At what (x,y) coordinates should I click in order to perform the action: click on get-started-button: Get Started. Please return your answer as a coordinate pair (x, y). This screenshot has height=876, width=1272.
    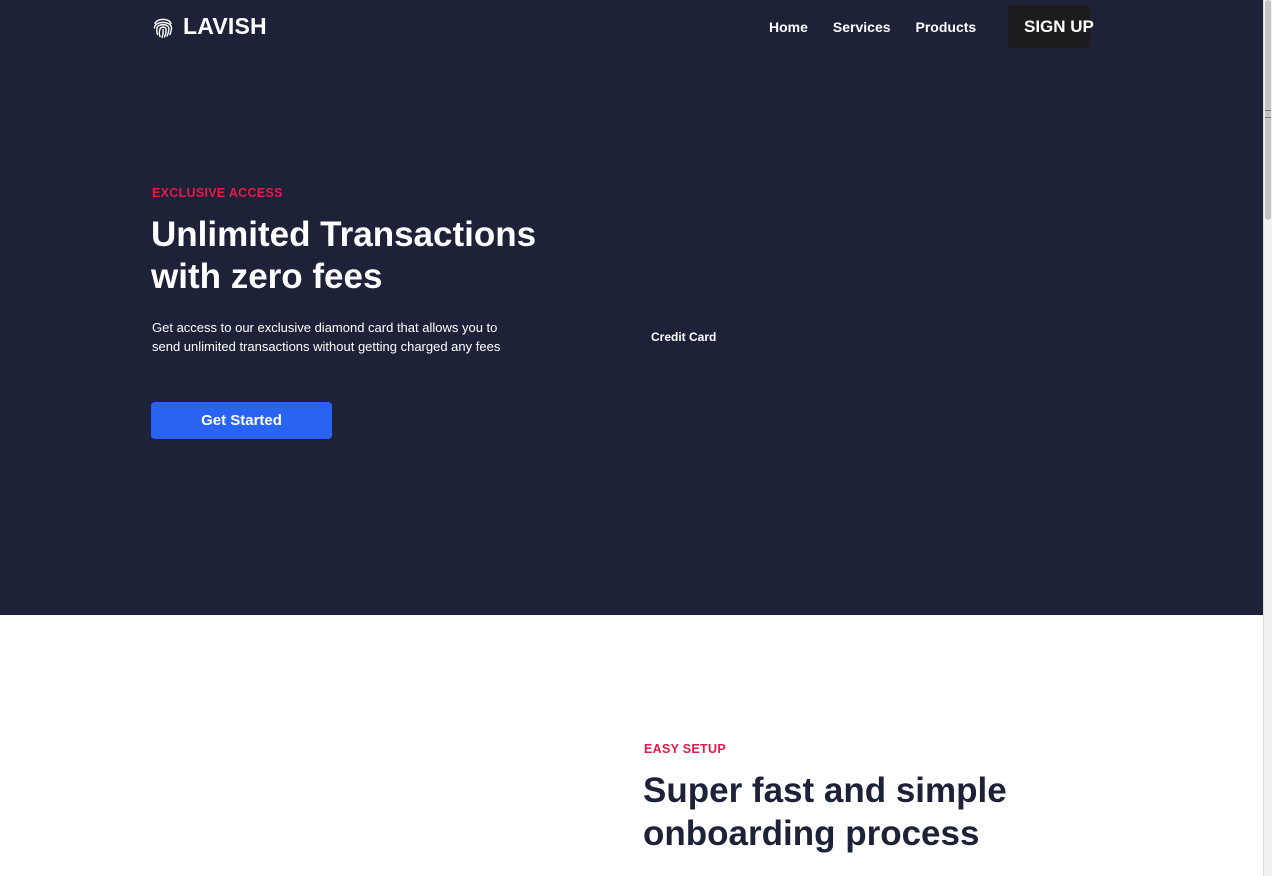
    Looking at the image, I should click on (241, 420).